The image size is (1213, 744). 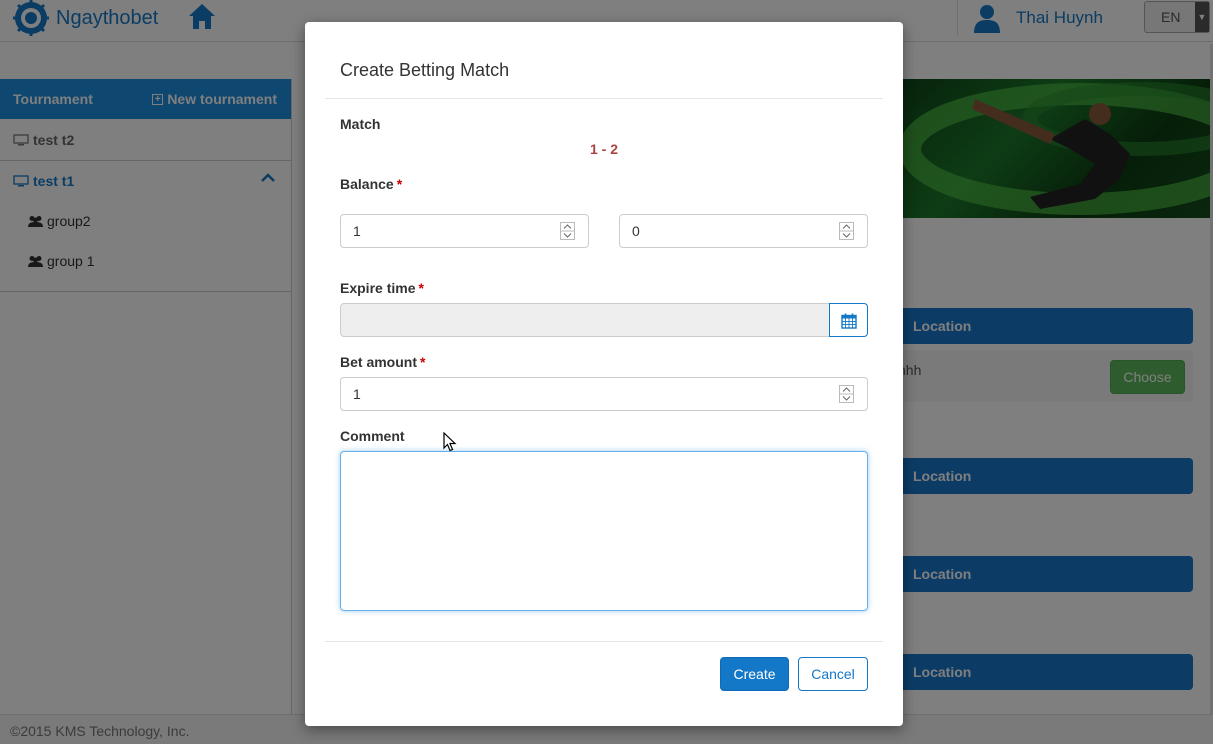 What do you see at coordinates (604, 531) in the screenshot?
I see `comment-textarea` at bounding box center [604, 531].